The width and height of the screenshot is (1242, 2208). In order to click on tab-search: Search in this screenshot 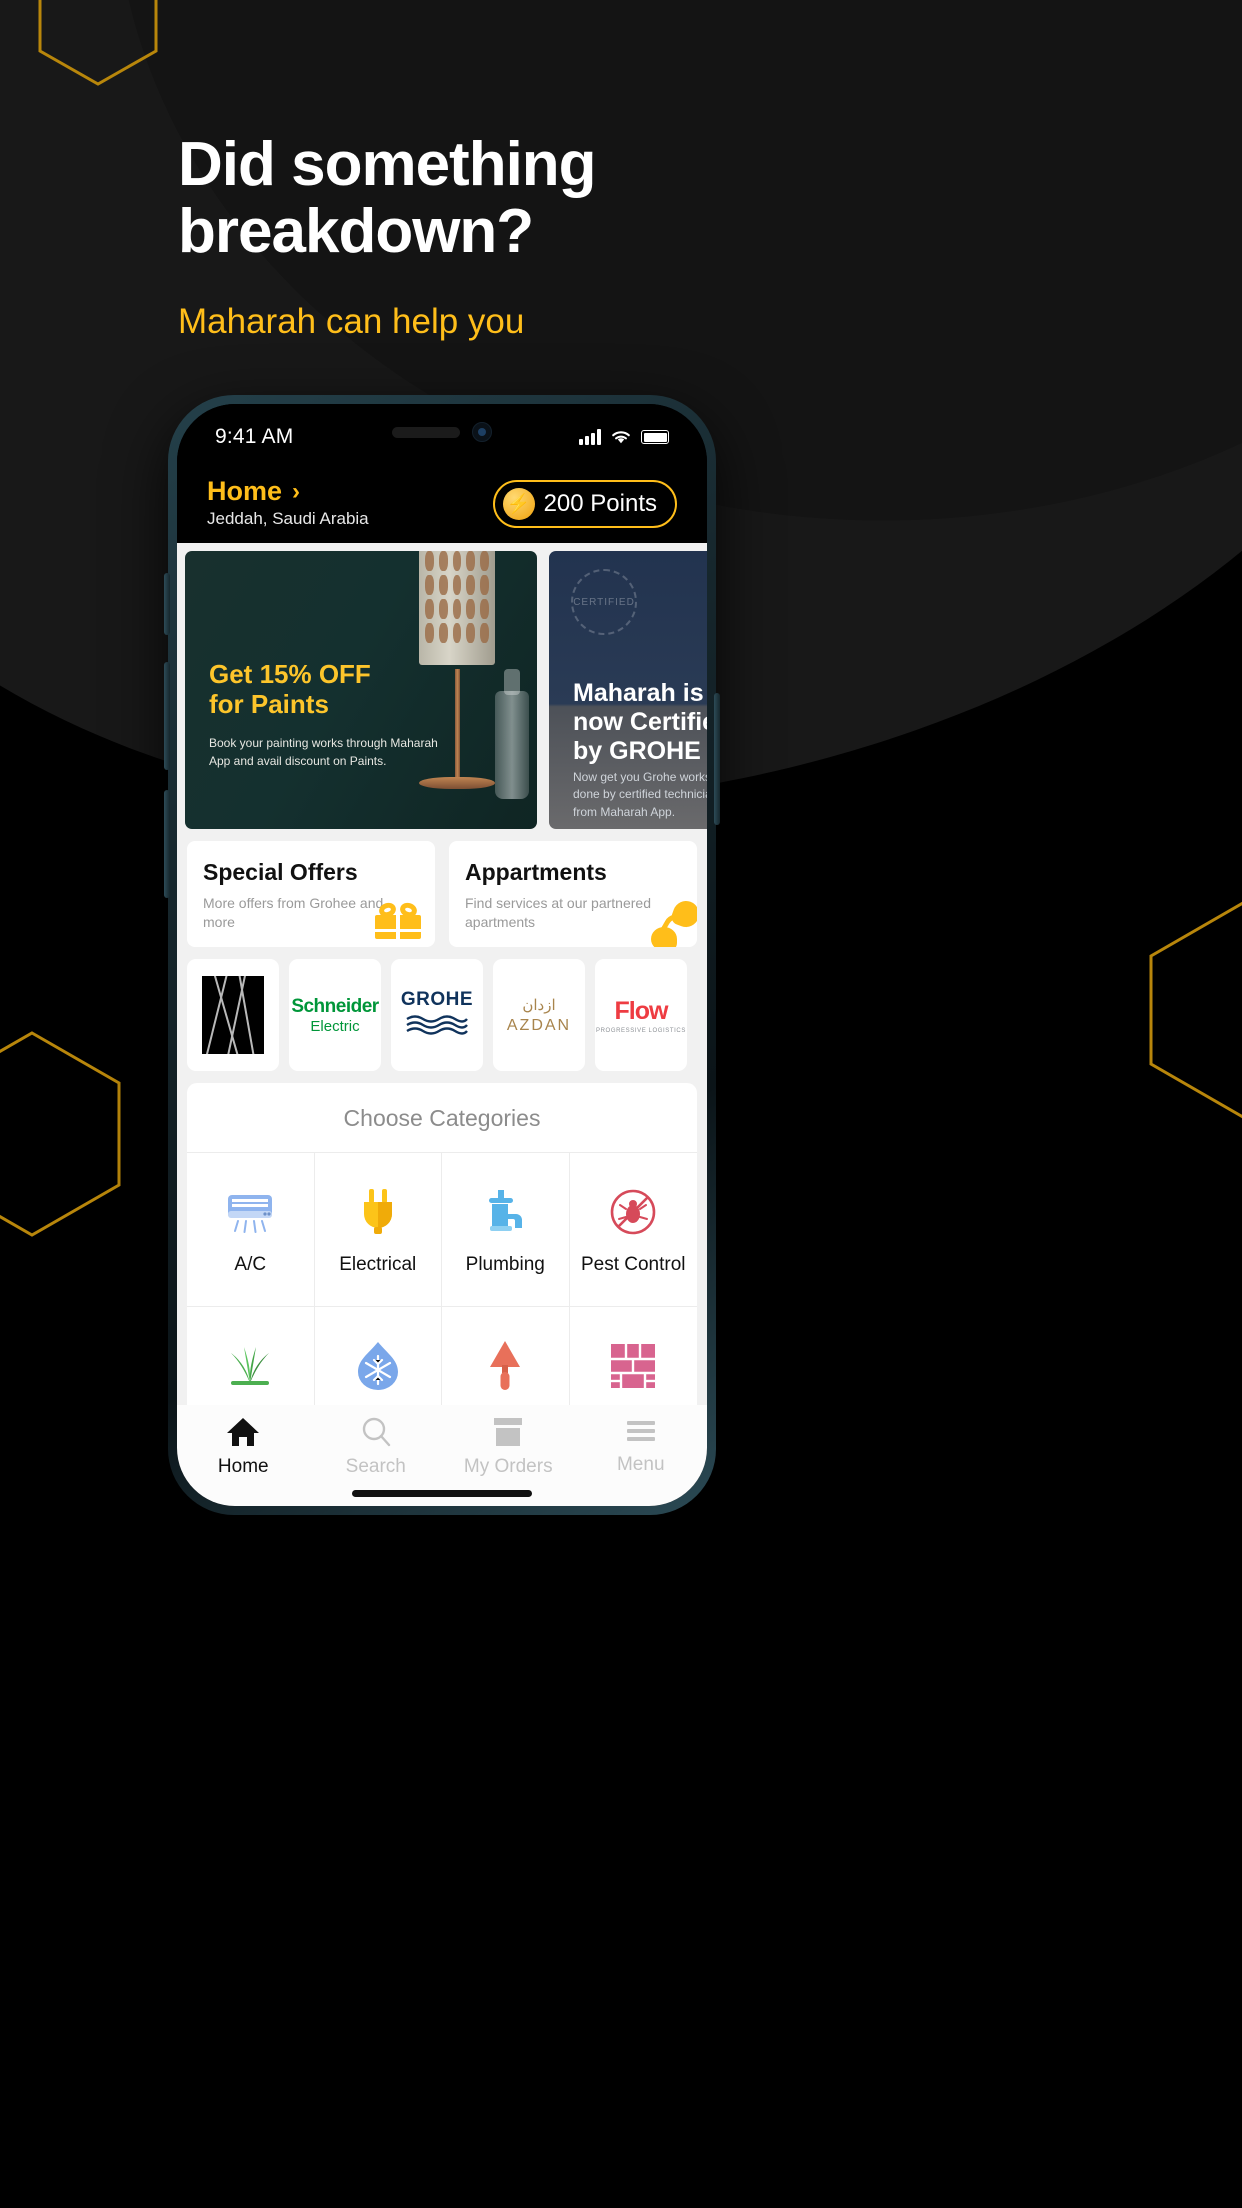, I will do `click(376, 1447)`.